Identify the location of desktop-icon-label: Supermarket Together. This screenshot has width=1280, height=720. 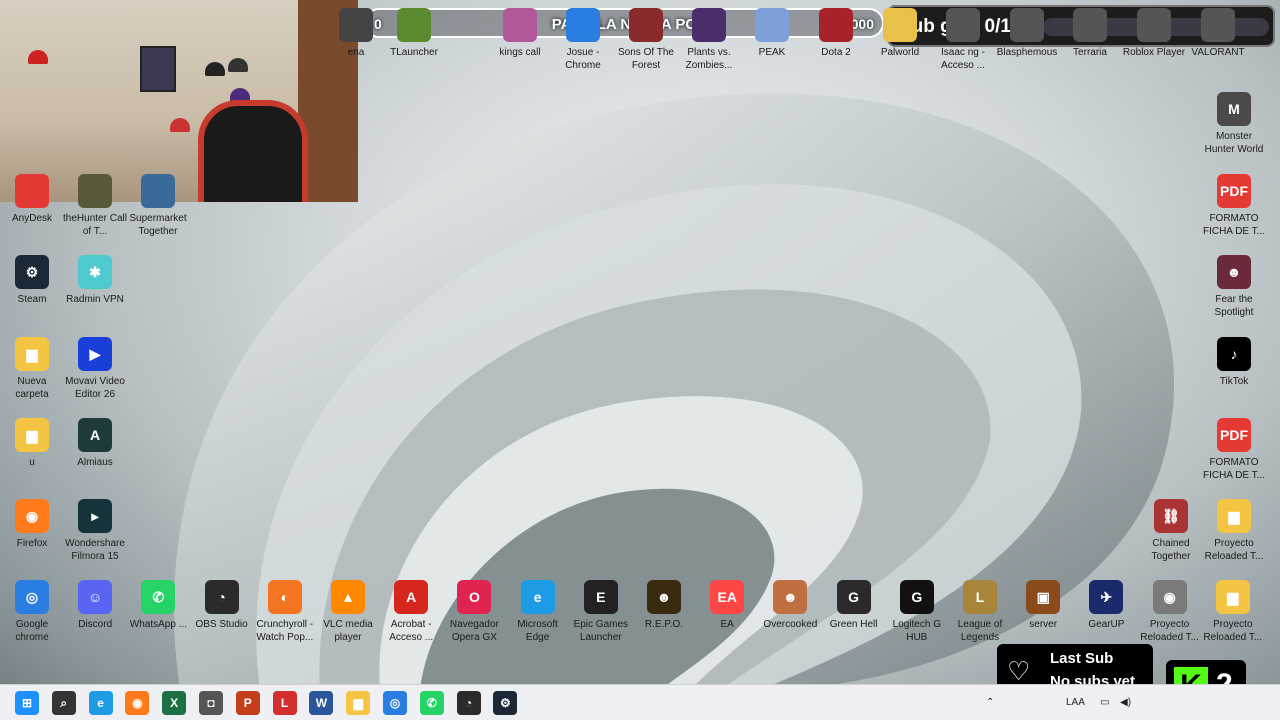
(158, 225).